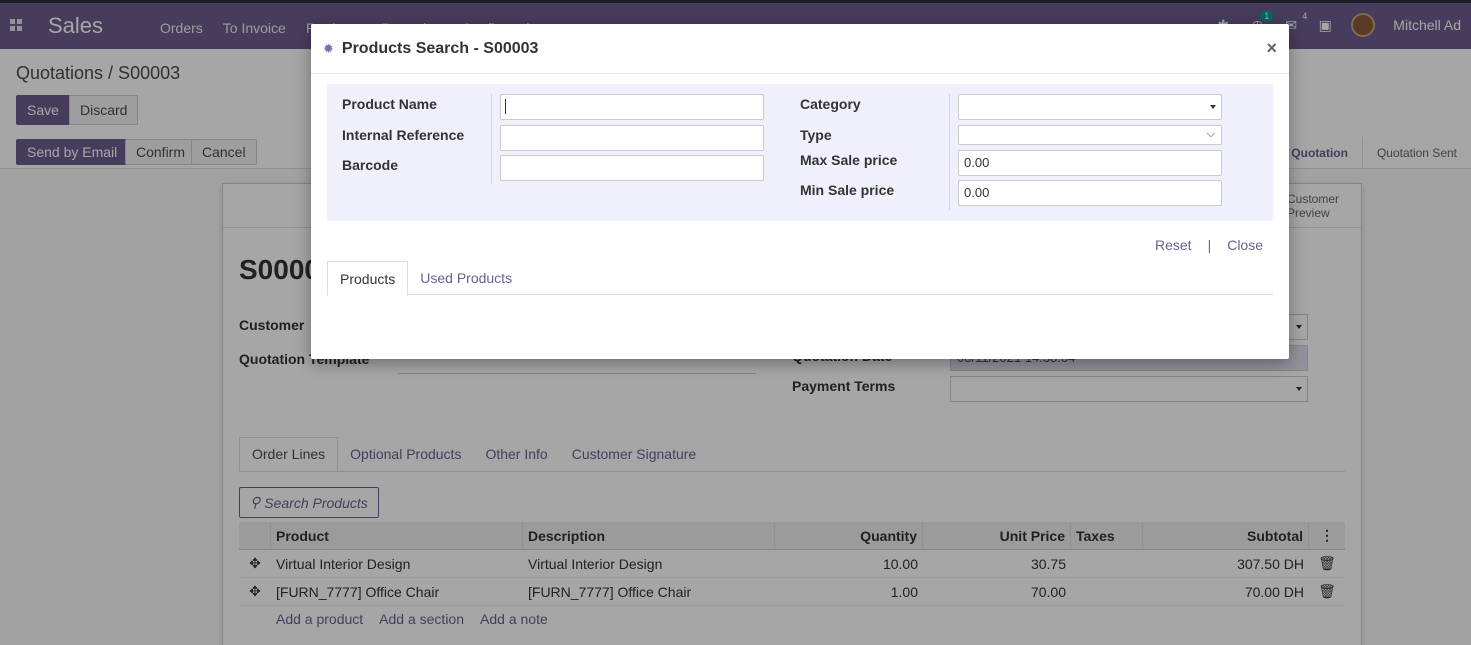 This screenshot has width=1471, height=645. Describe the element at coordinates (389, 104) in the screenshot. I see `product-name-label: Product Name` at that location.